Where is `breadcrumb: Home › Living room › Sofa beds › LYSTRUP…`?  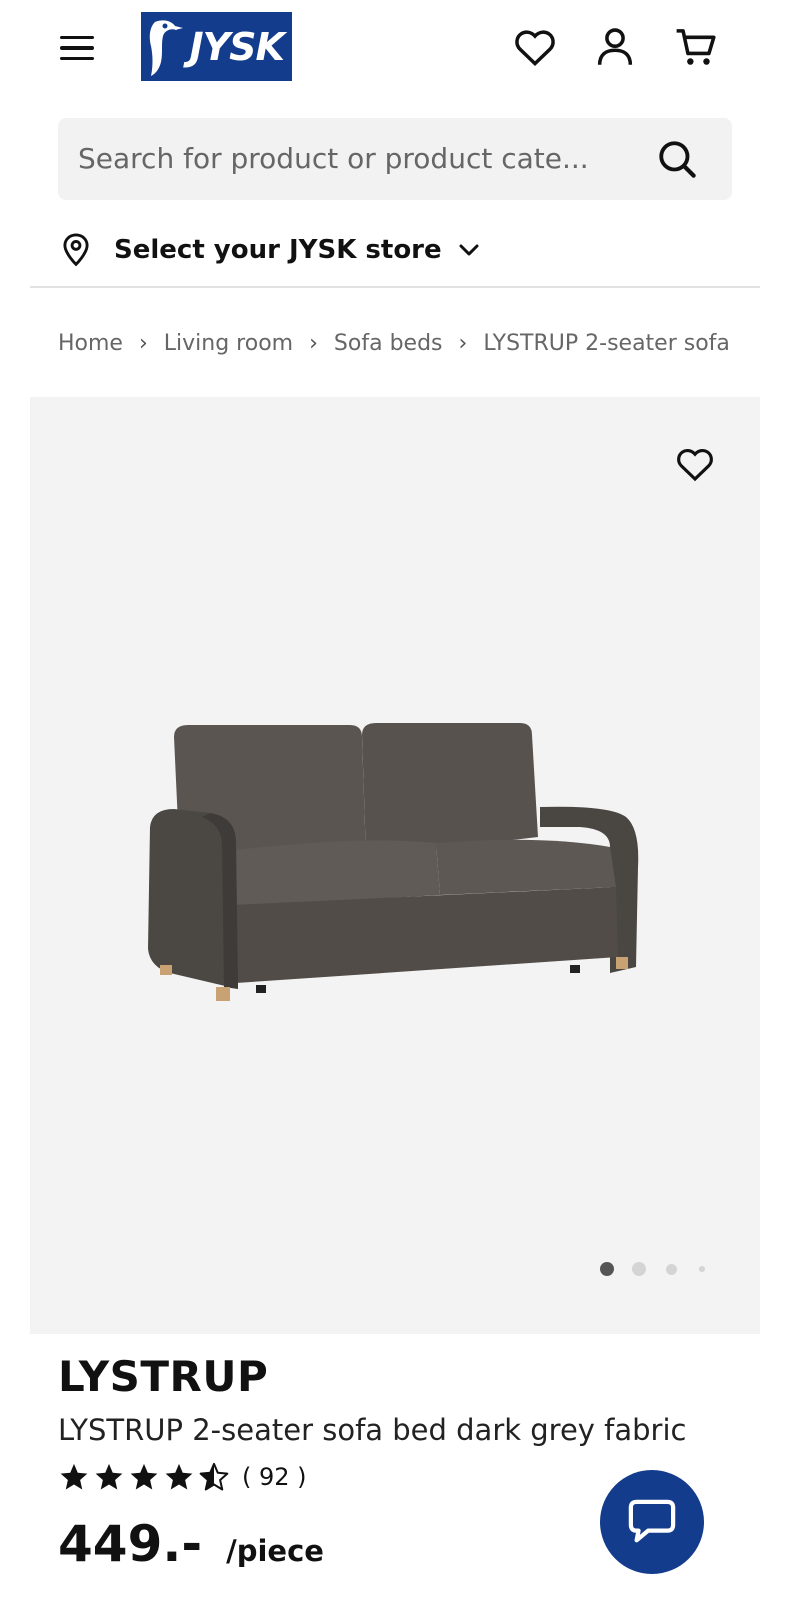 breadcrumb: Home › Living room › Sofa beds › LYSTRUP… is located at coordinates (395, 343).